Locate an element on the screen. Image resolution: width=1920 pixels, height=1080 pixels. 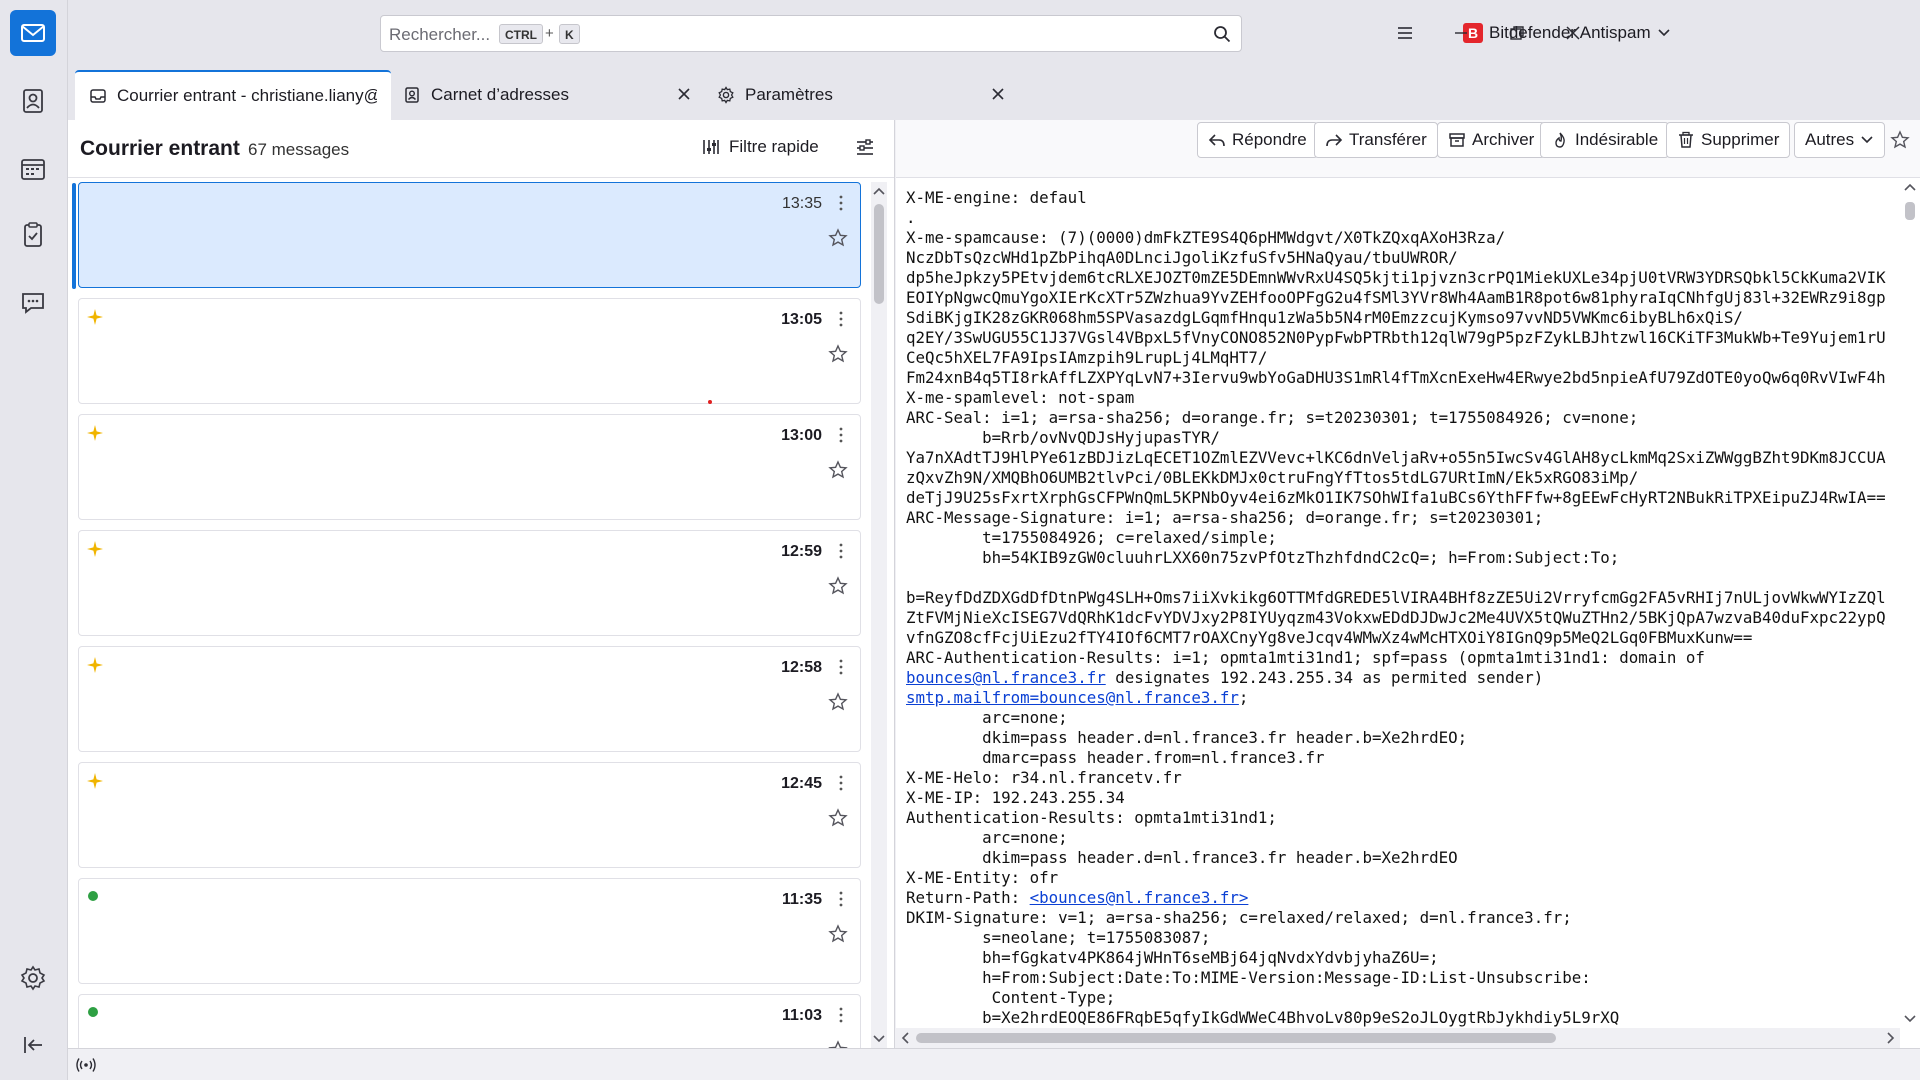
filter-sliders-icon is located at coordinates (711, 147).